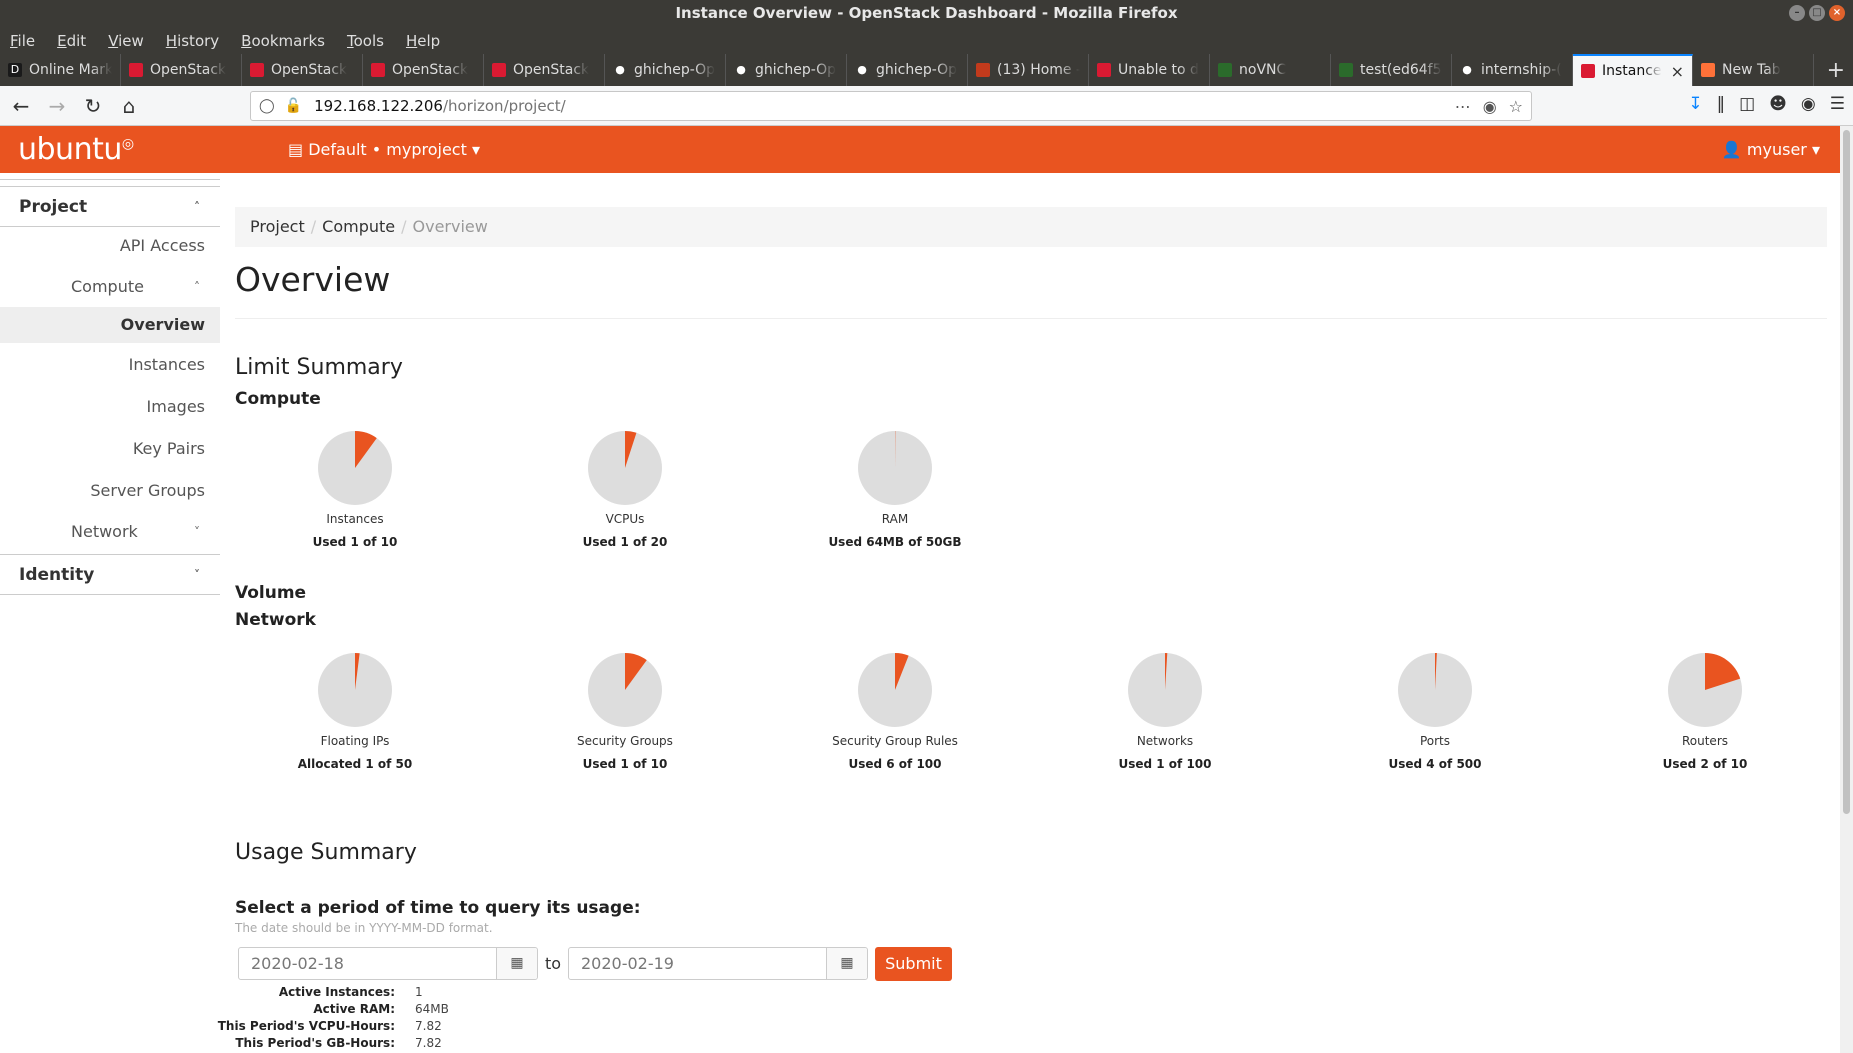 The width and height of the screenshot is (1853, 1053). What do you see at coordinates (1731, 149) in the screenshot?
I see `user-icon: 👤` at bounding box center [1731, 149].